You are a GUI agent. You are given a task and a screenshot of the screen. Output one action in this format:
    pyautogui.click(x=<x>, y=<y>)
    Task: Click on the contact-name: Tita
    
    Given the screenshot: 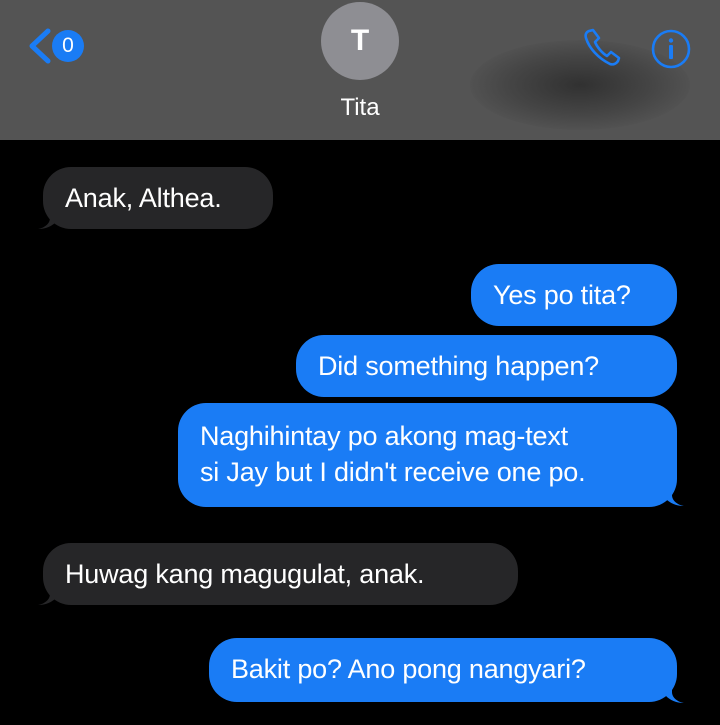 What is the action you would take?
    pyautogui.click(x=360, y=108)
    